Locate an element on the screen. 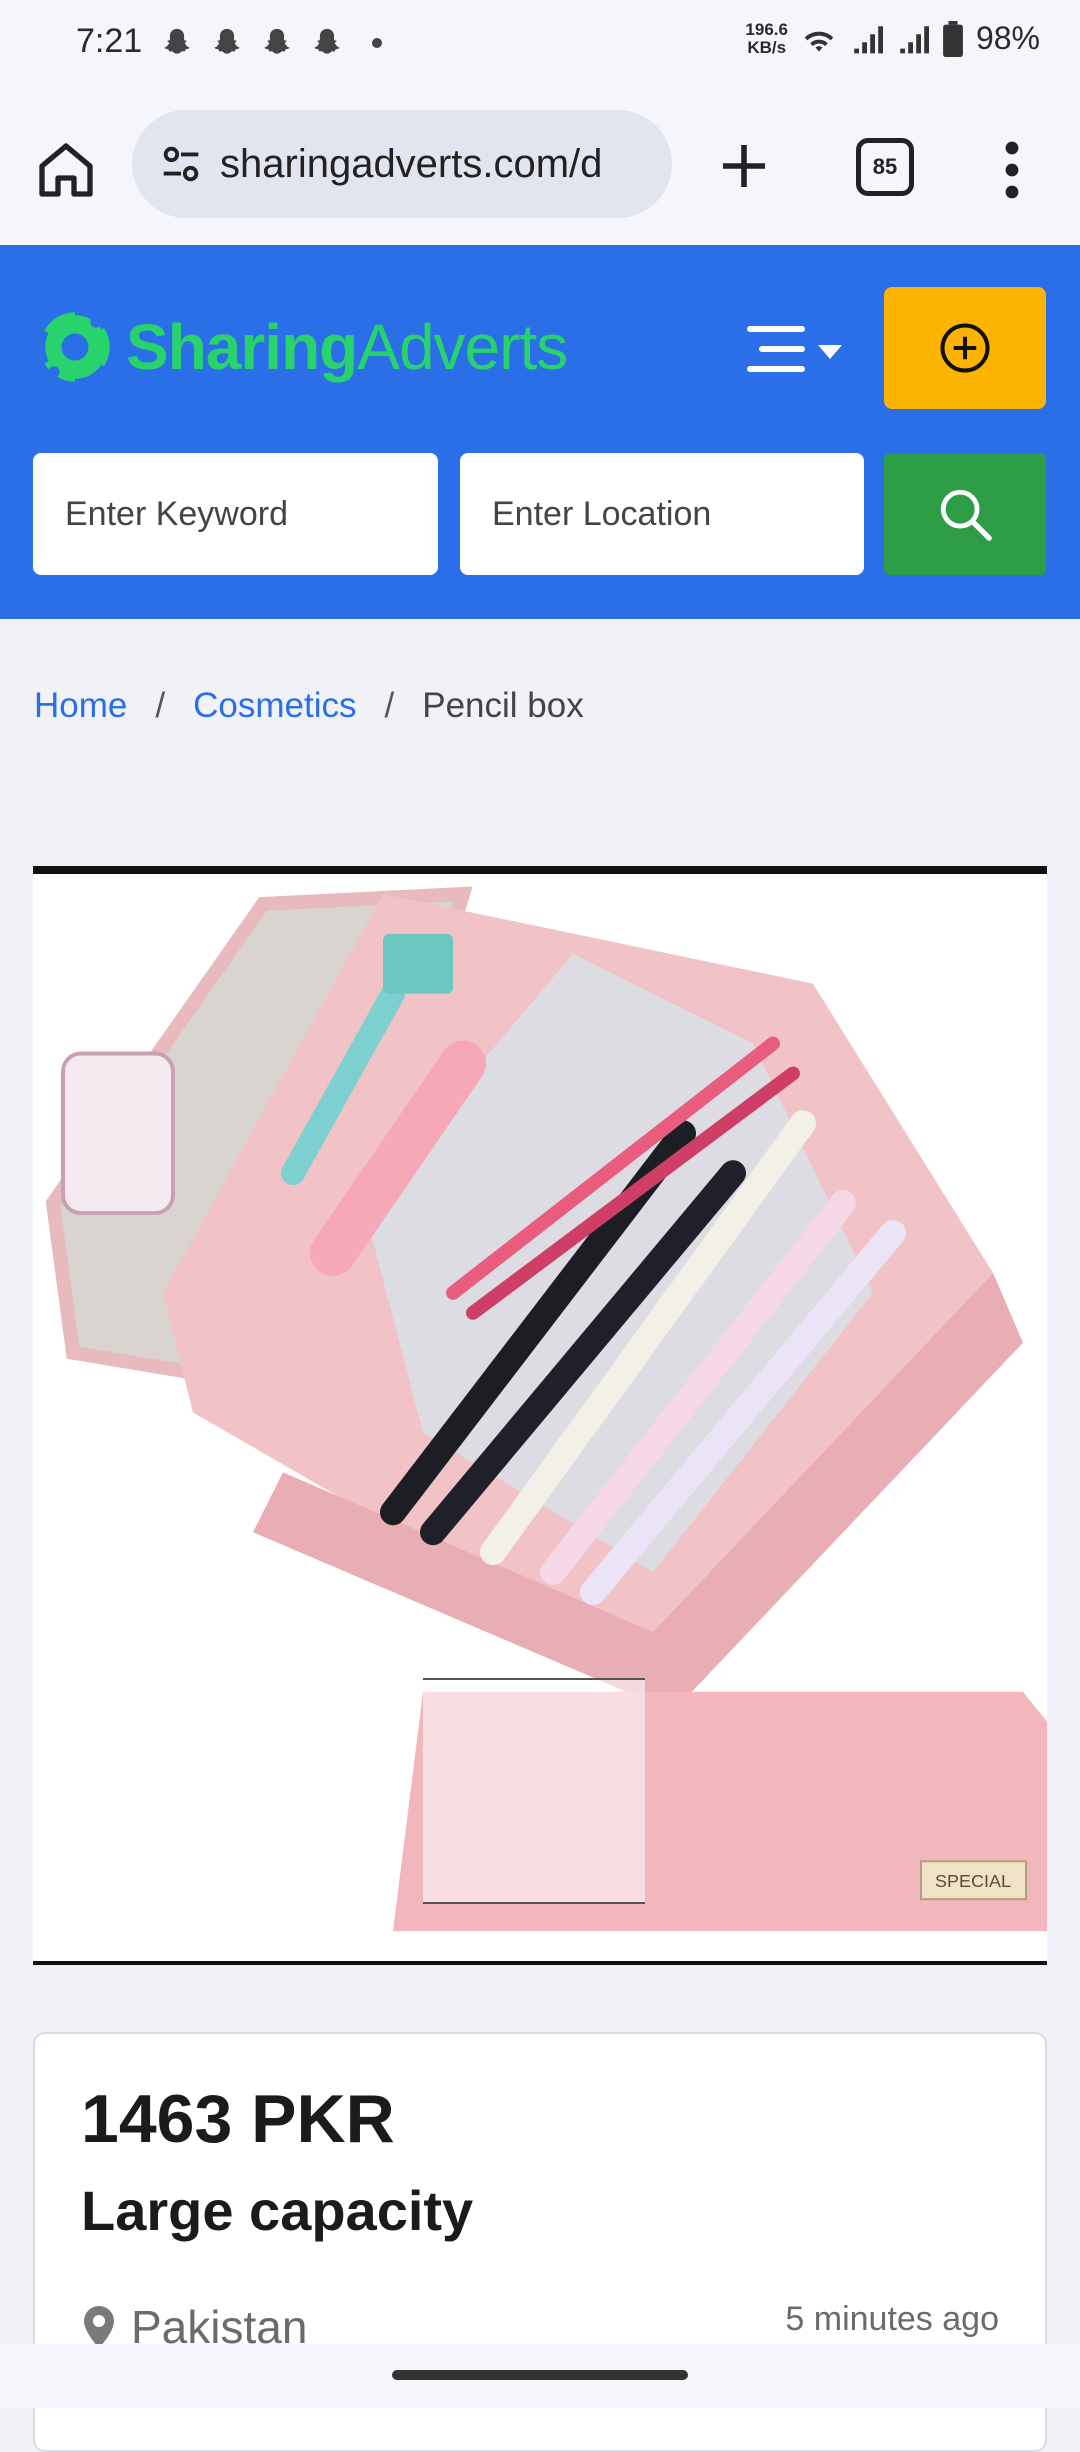  thumbnail-preview is located at coordinates (534, 1791).